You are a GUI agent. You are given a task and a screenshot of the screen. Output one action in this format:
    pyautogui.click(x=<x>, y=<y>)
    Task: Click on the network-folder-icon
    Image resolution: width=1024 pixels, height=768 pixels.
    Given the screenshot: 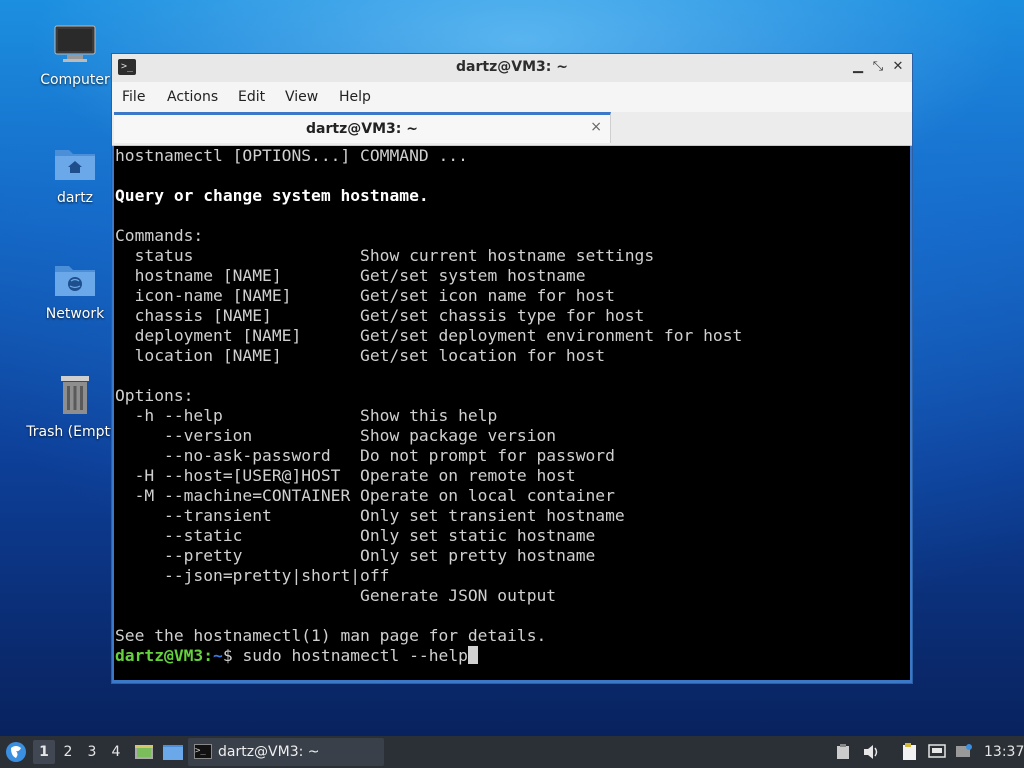 What is the action you would take?
    pyautogui.click(x=75, y=280)
    